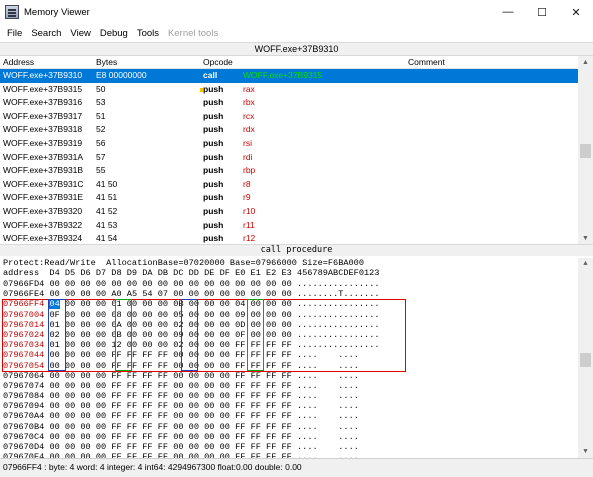  What do you see at coordinates (508, 12) in the screenshot?
I see `minimize-button: —` at bounding box center [508, 12].